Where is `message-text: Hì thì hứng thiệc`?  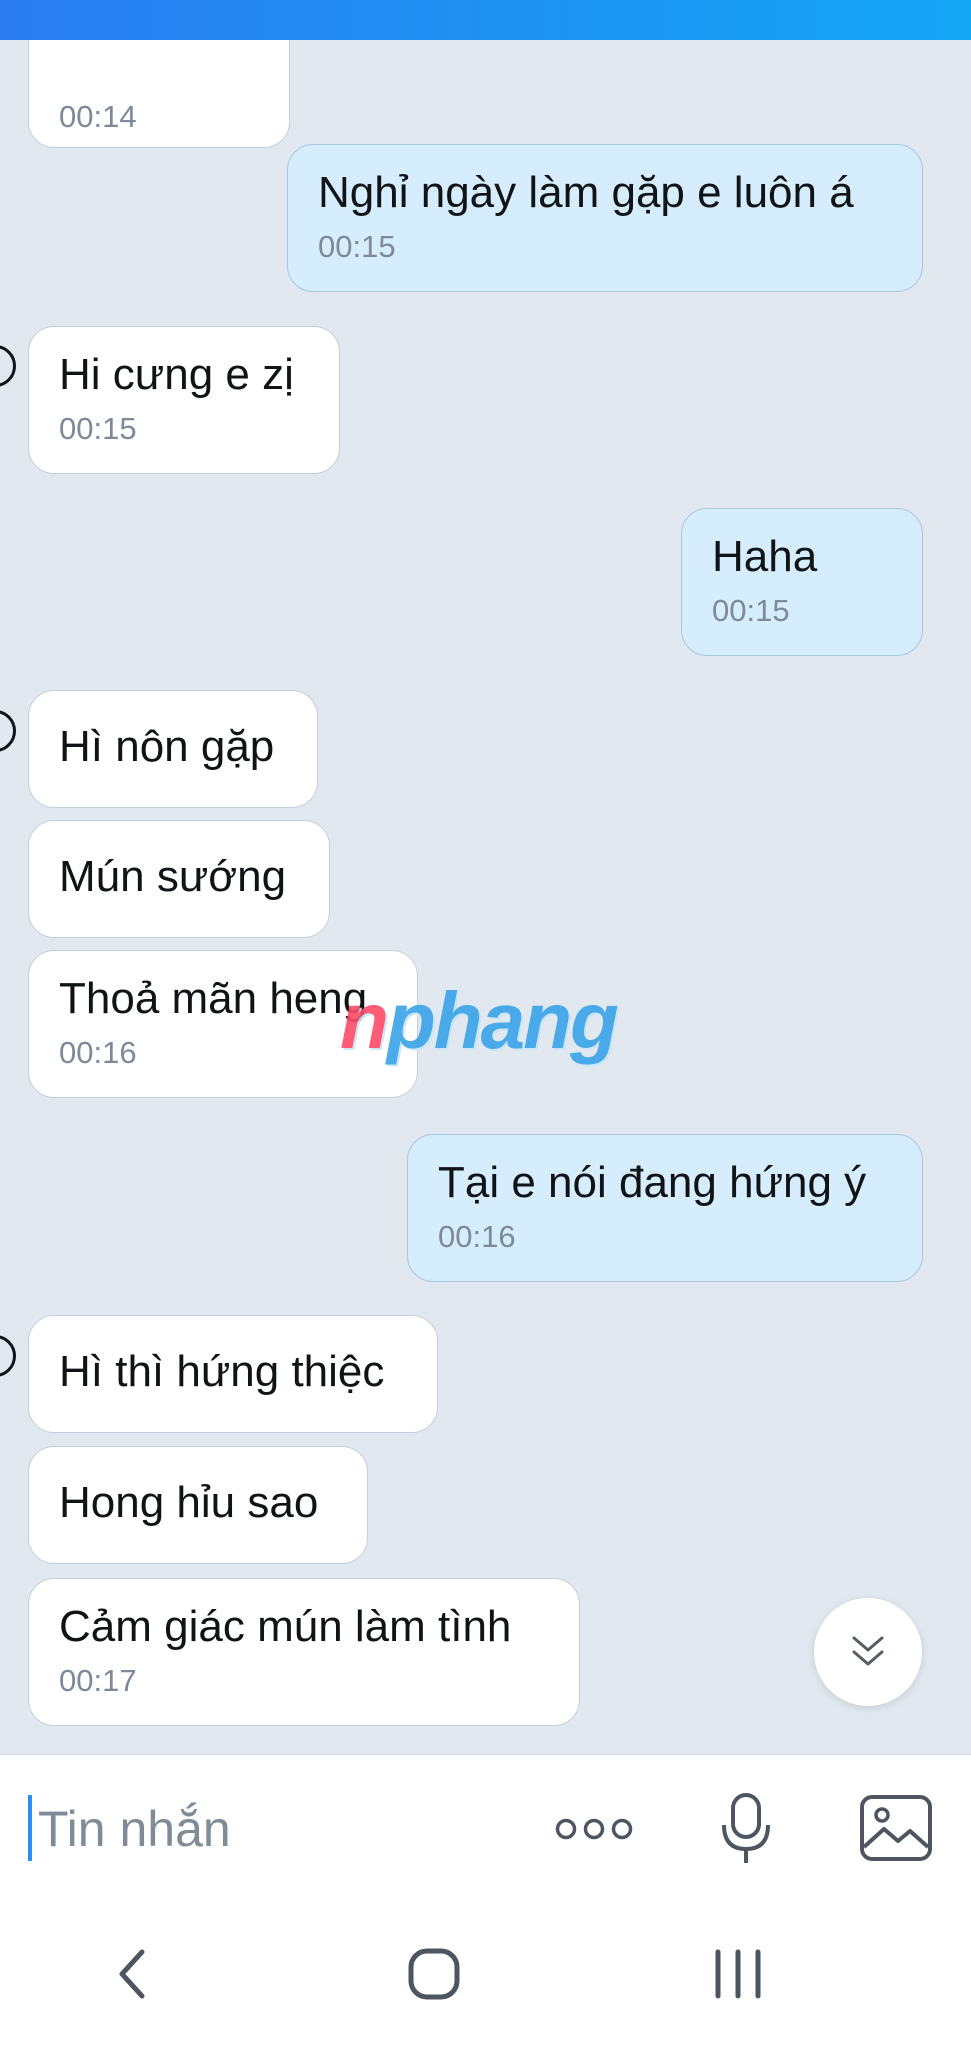
message-text: Hì thì hứng thiệc is located at coordinates (222, 1371).